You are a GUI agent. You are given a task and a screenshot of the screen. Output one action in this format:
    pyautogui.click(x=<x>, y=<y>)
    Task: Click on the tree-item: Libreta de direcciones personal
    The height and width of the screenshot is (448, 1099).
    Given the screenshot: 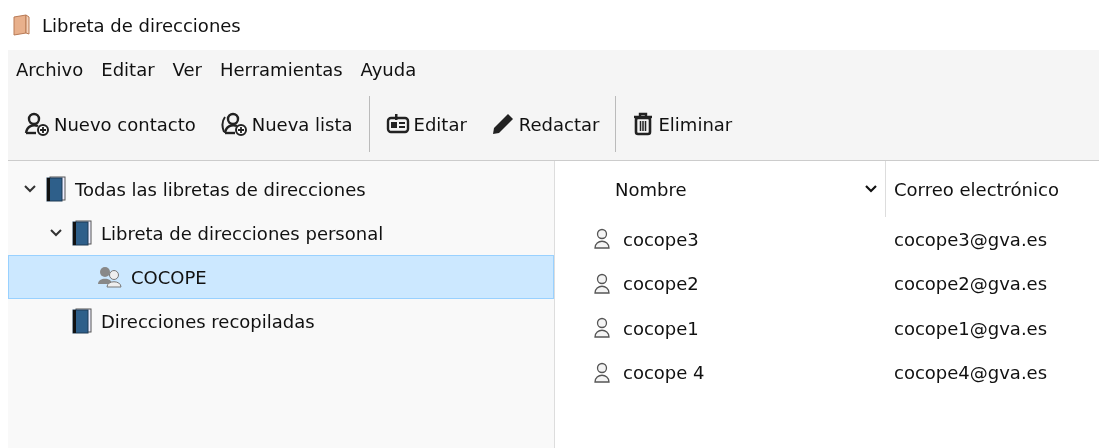 What is the action you would take?
    pyautogui.click(x=281, y=233)
    